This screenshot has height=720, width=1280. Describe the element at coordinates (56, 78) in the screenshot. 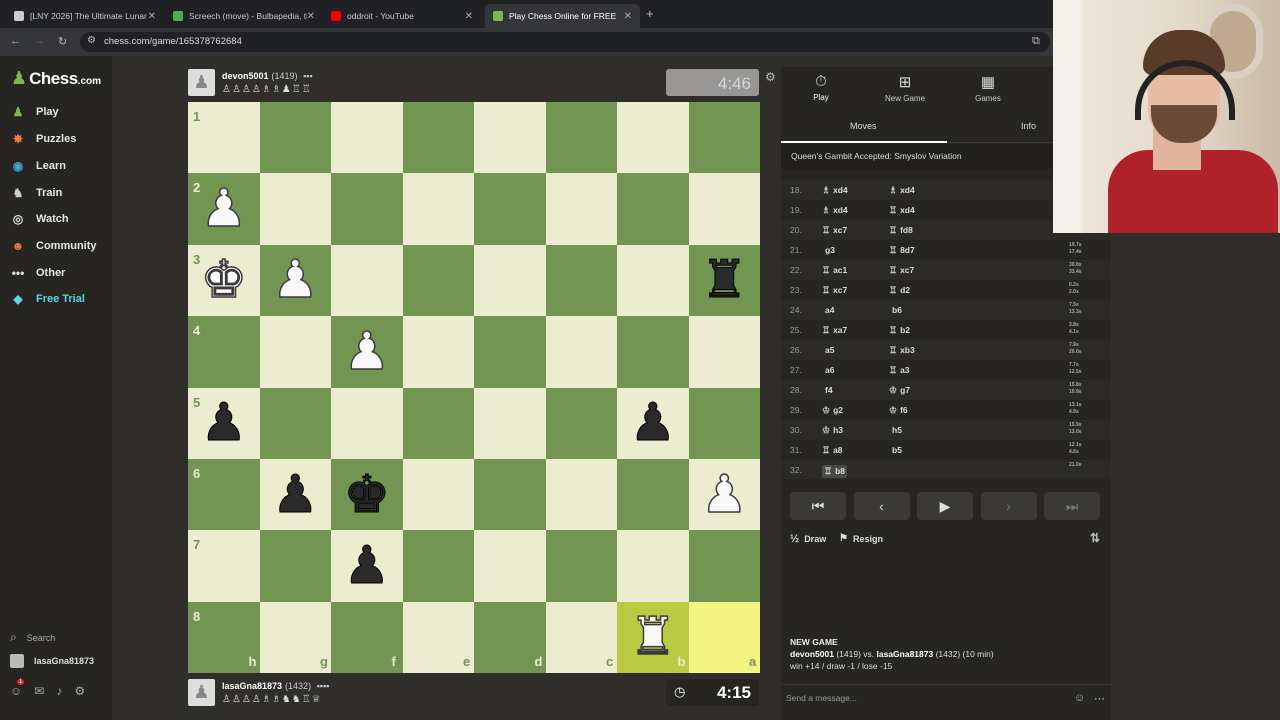

I see `chess-logo: ♟ Chess .com` at that location.